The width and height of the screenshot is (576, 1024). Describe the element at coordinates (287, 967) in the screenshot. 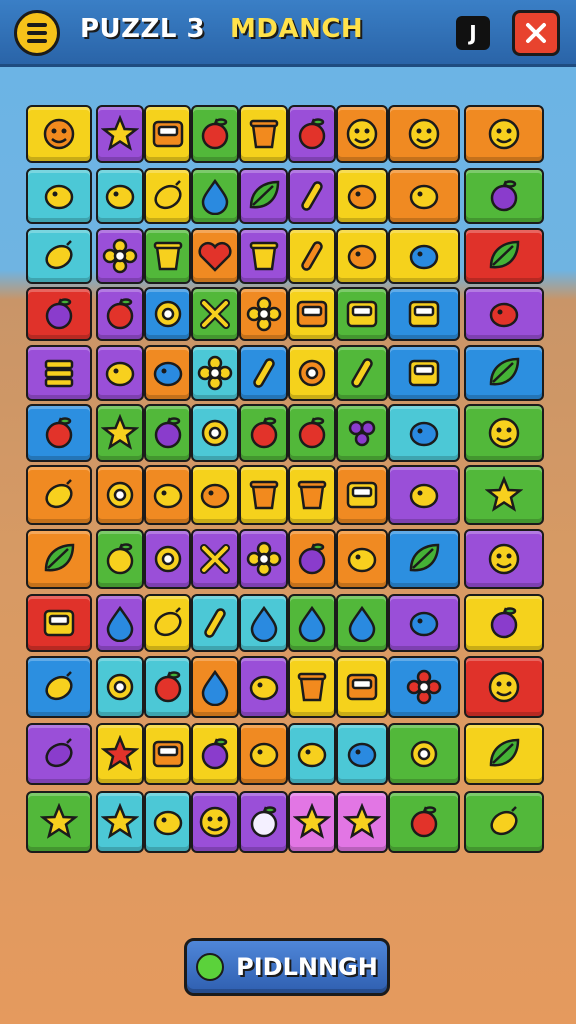

I see `action-button: PIDLNNGH` at that location.